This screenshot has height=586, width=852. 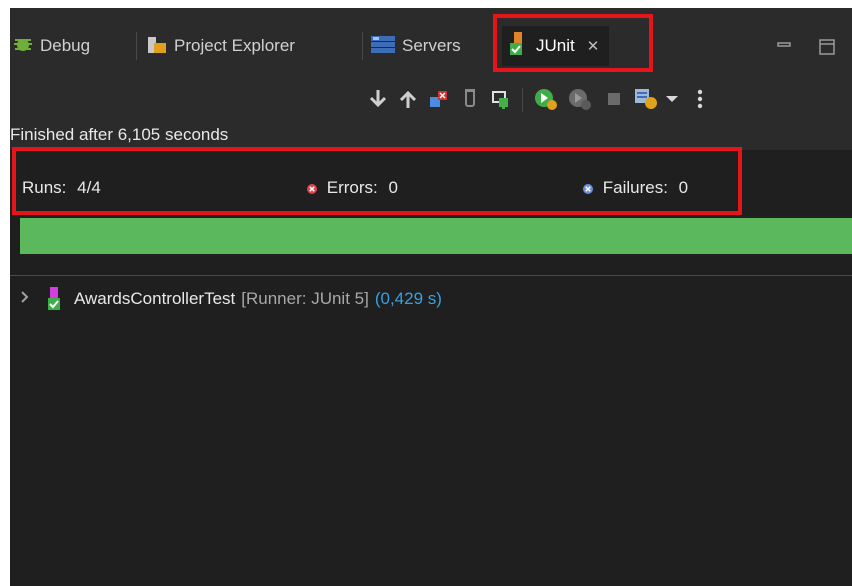 I want to click on project-explorer-icon, so click(x=157, y=46).